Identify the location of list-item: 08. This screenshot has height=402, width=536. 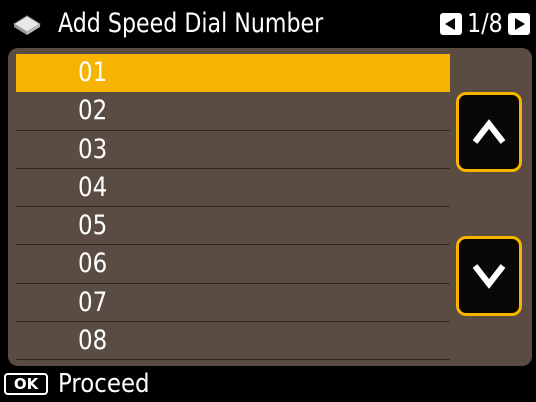
(233, 341).